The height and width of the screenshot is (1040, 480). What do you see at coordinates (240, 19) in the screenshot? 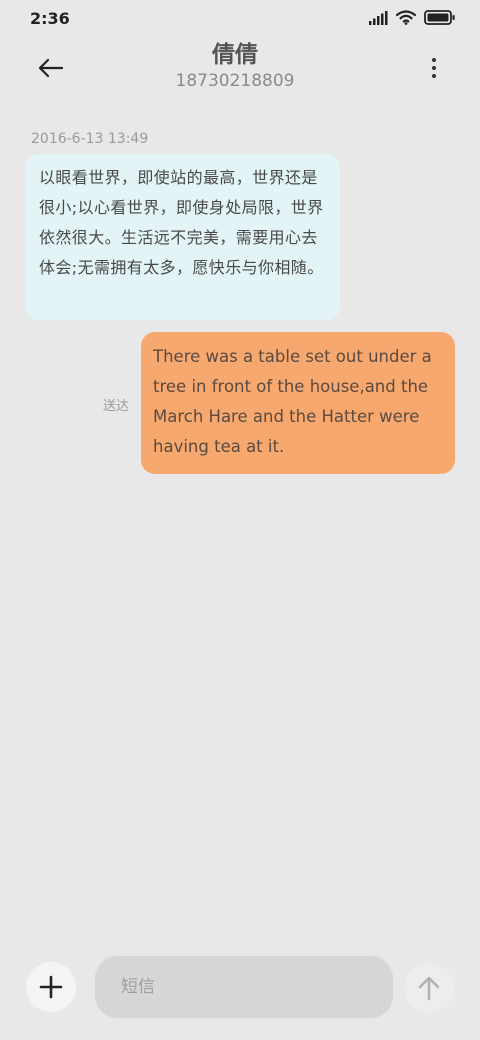
I see `status-bar: 2:36` at bounding box center [240, 19].